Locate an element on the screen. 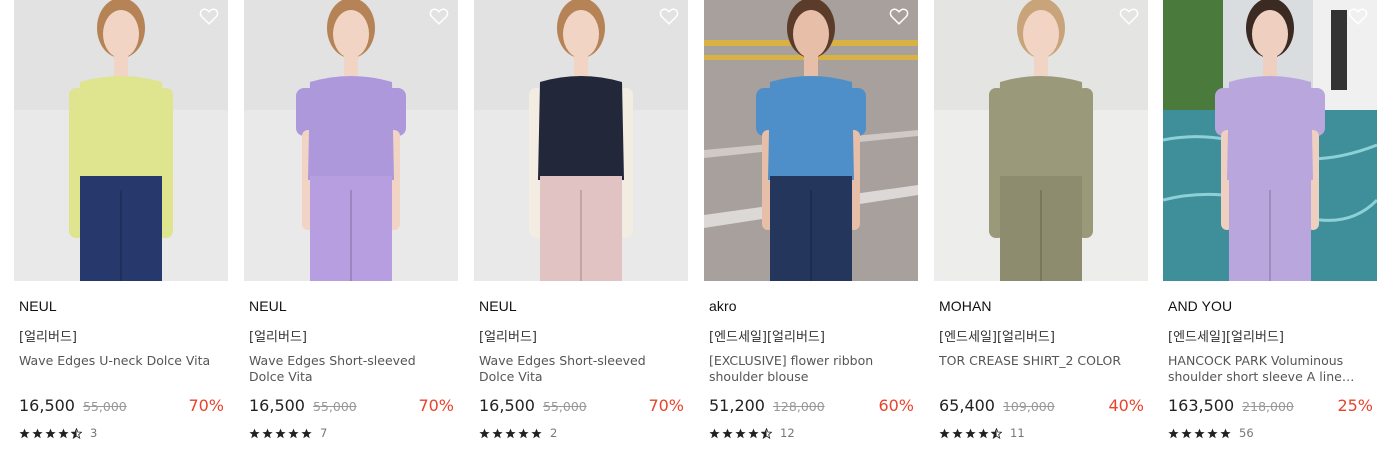  review-count: 2 is located at coordinates (554, 433).